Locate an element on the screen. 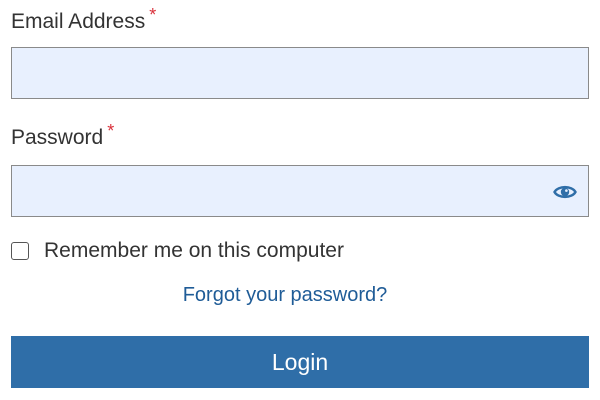 The height and width of the screenshot is (400, 600). password-field is located at coordinates (300, 191).